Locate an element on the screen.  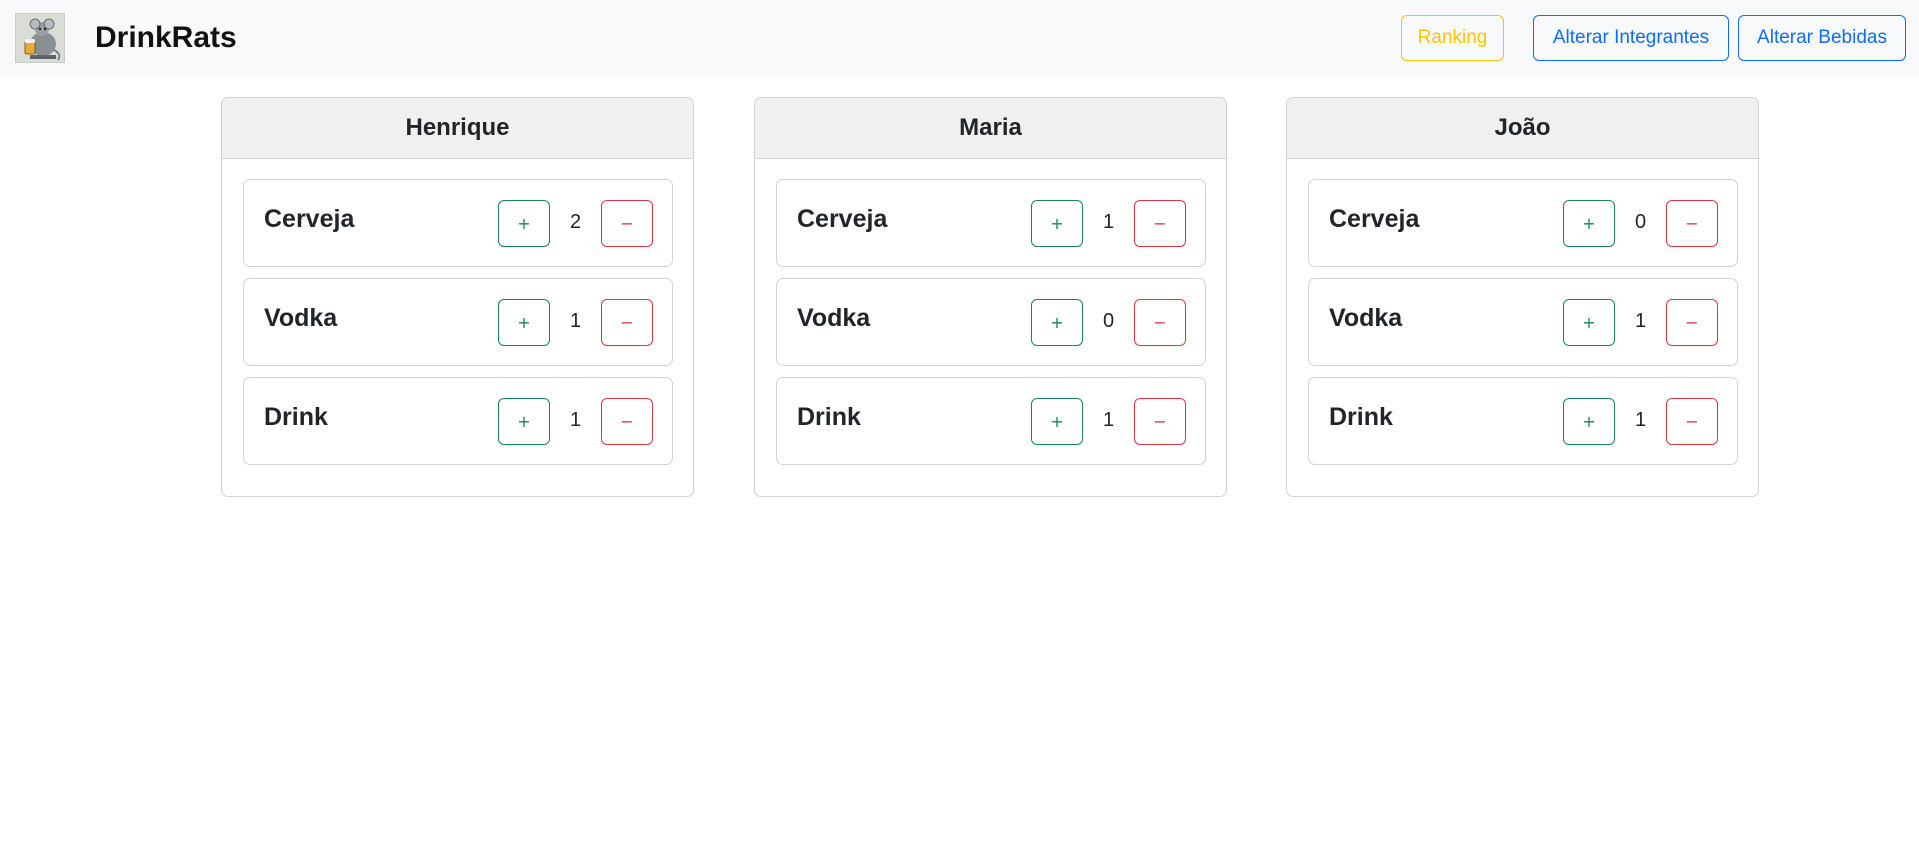
member-name: Maria is located at coordinates (990, 128).